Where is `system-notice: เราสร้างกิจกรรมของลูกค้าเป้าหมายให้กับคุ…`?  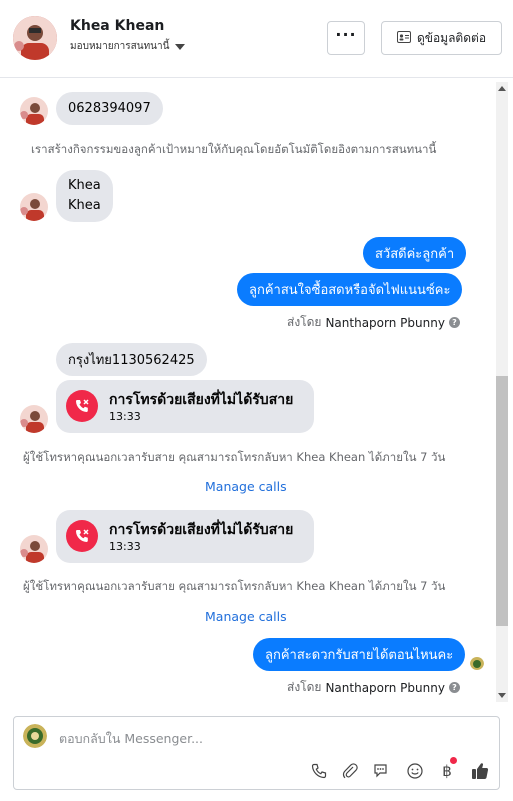 system-notice: เราสร้างกิจกรรมของลูกค้าเป้าหมายให้กับคุ… is located at coordinates (234, 149).